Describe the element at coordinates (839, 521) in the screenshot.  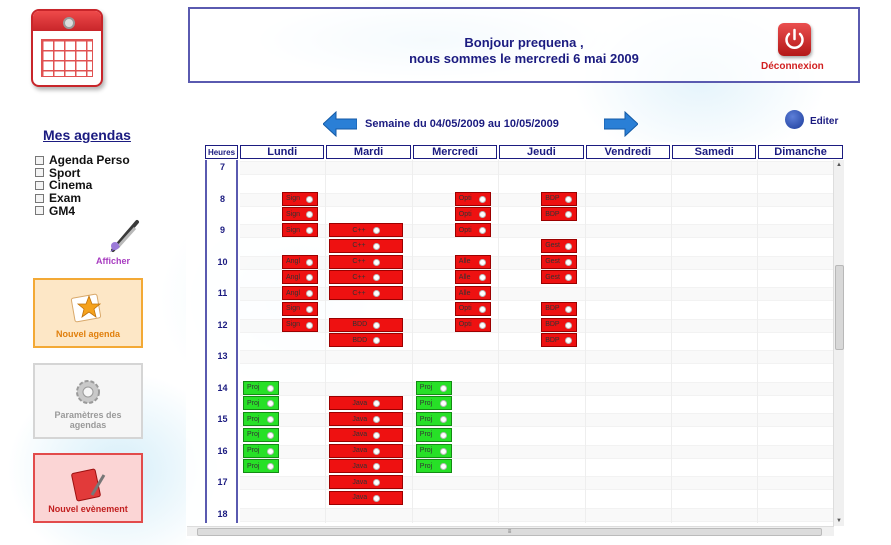
I see `scroll-down-icon: ▼` at that location.